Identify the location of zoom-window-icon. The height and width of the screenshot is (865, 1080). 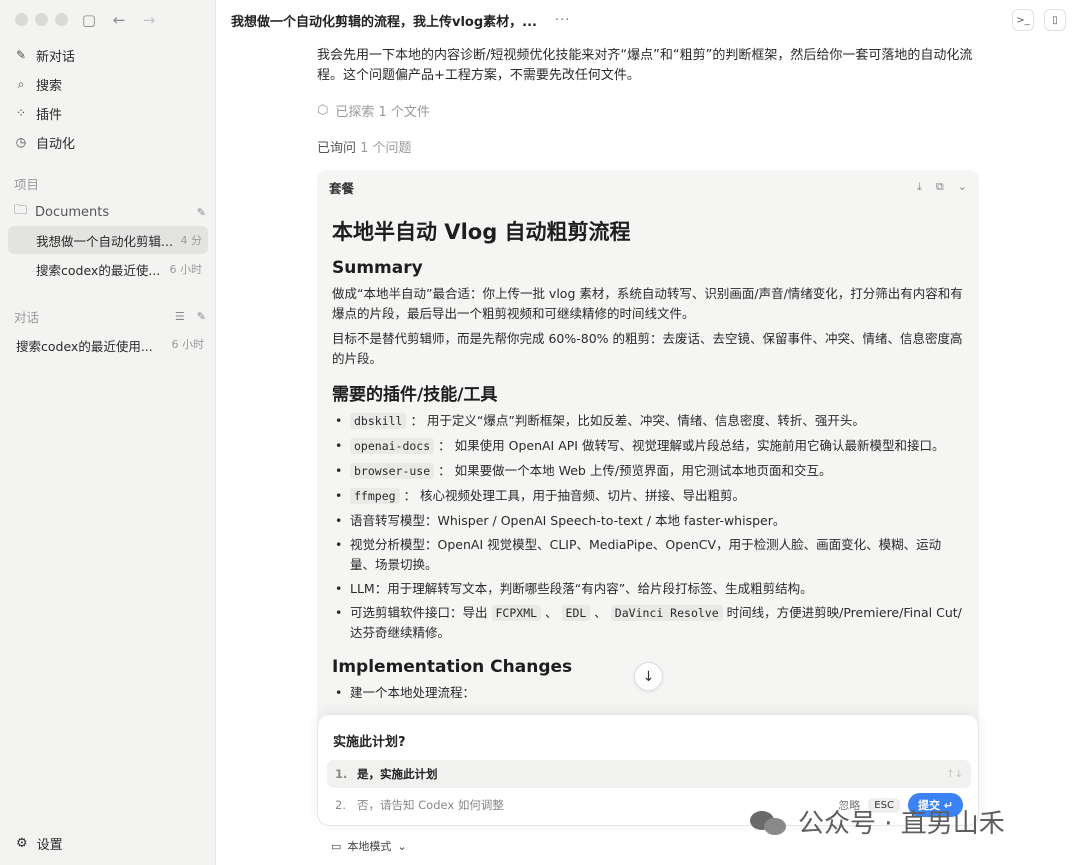
(61, 19).